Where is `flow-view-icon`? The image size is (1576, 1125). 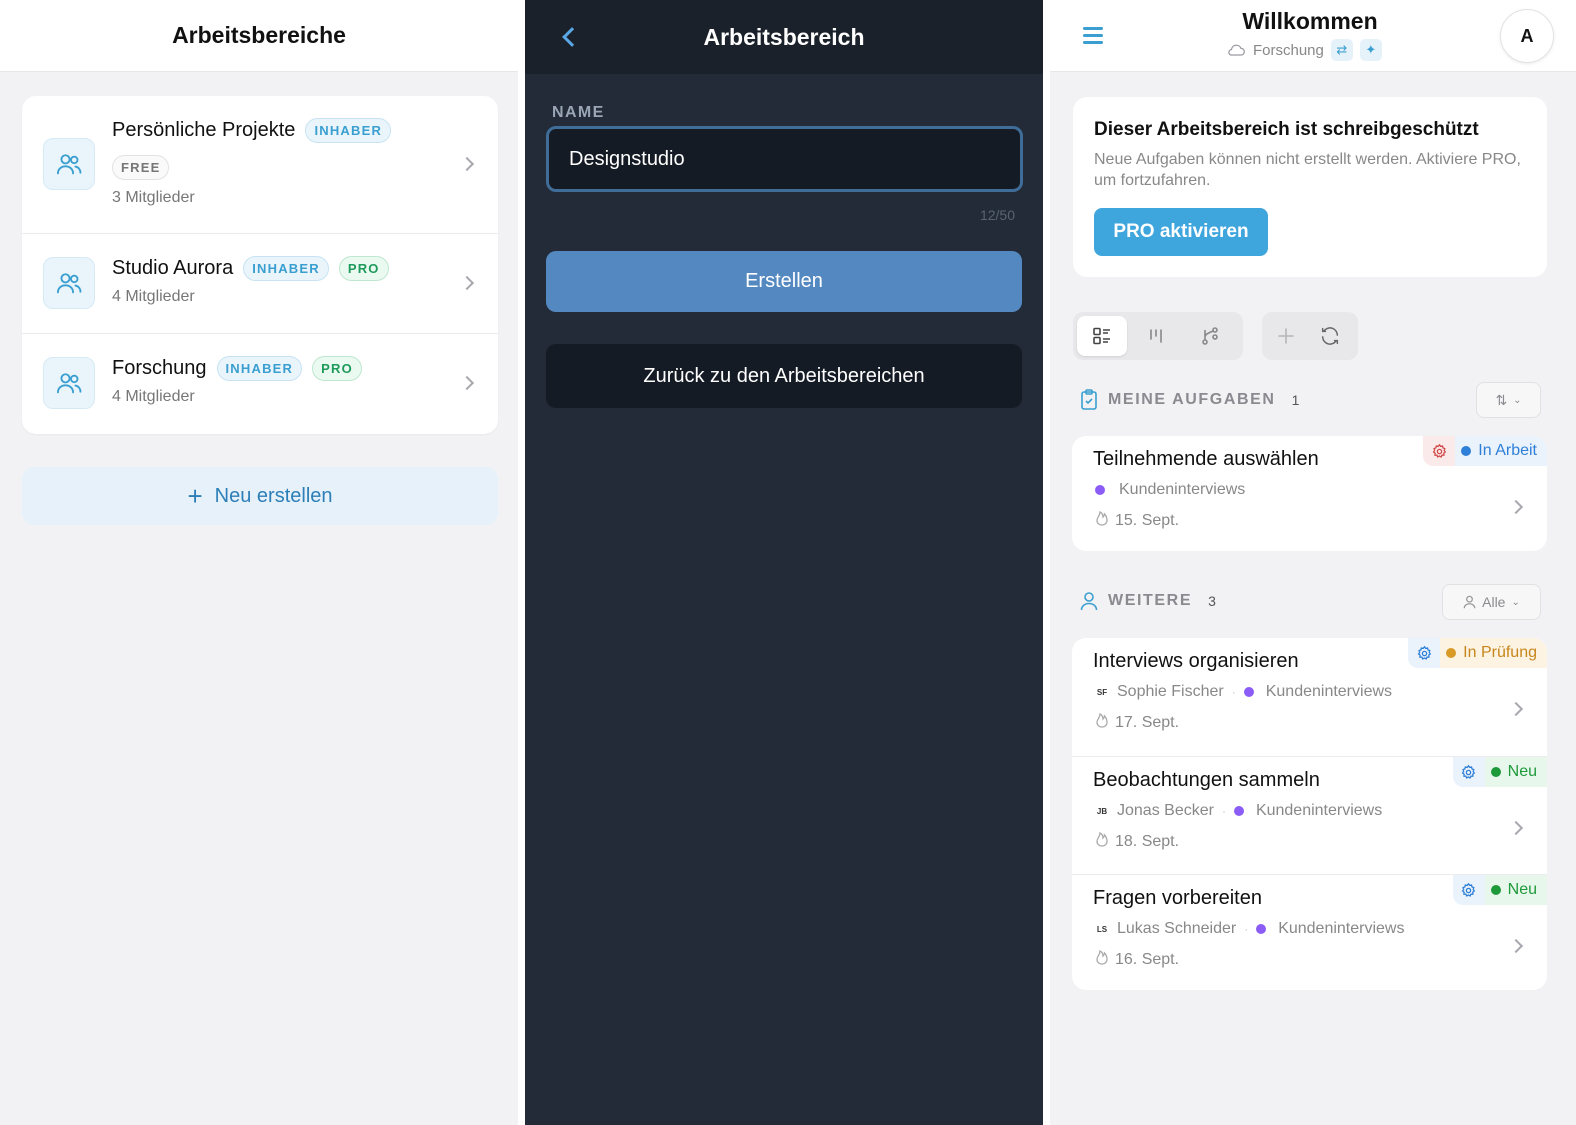
flow-view-icon is located at coordinates (1210, 336).